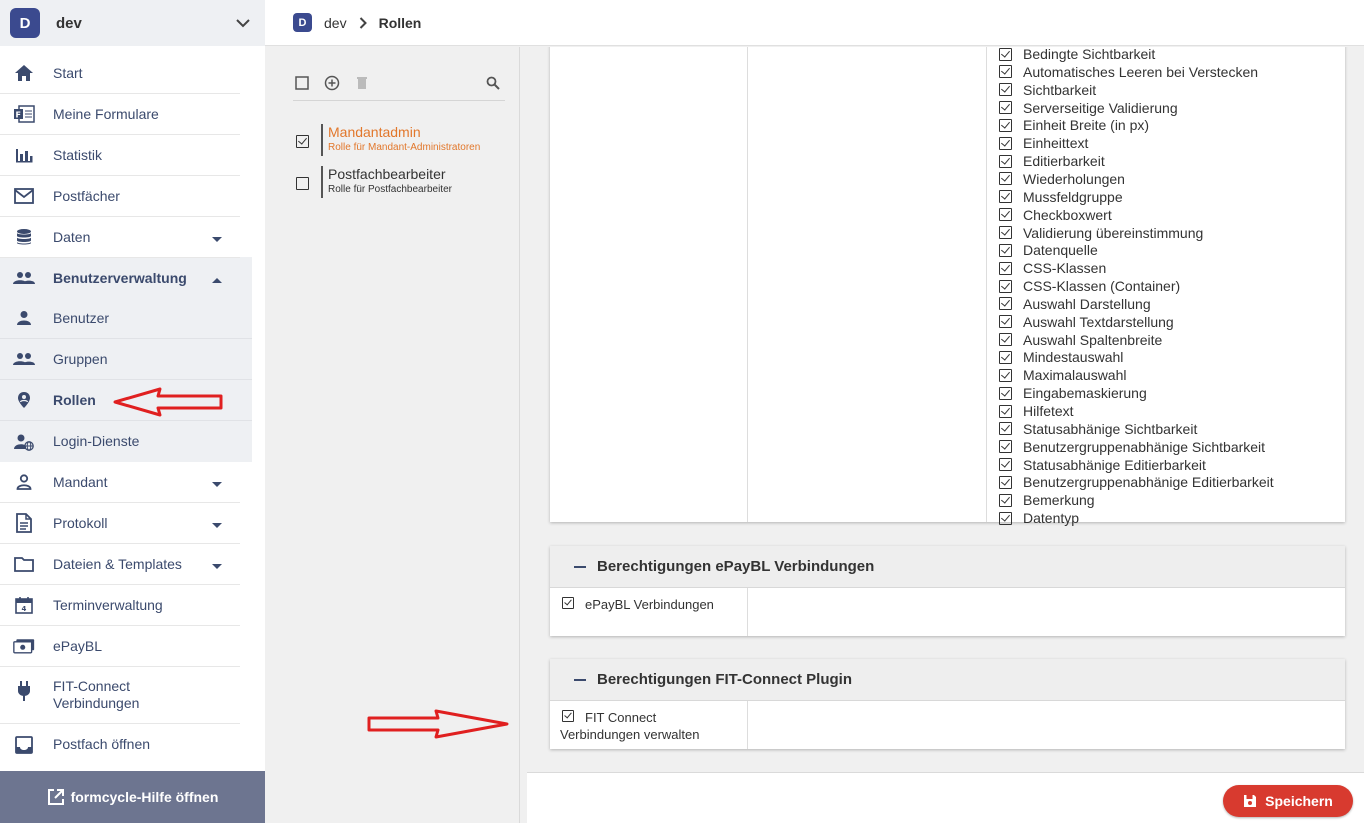 The height and width of the screenshot is (823, 1364). Describe the element at coordinates (120, 277) in the screenshot. I see `nav-label: Benutzerverwaltung` at that location.